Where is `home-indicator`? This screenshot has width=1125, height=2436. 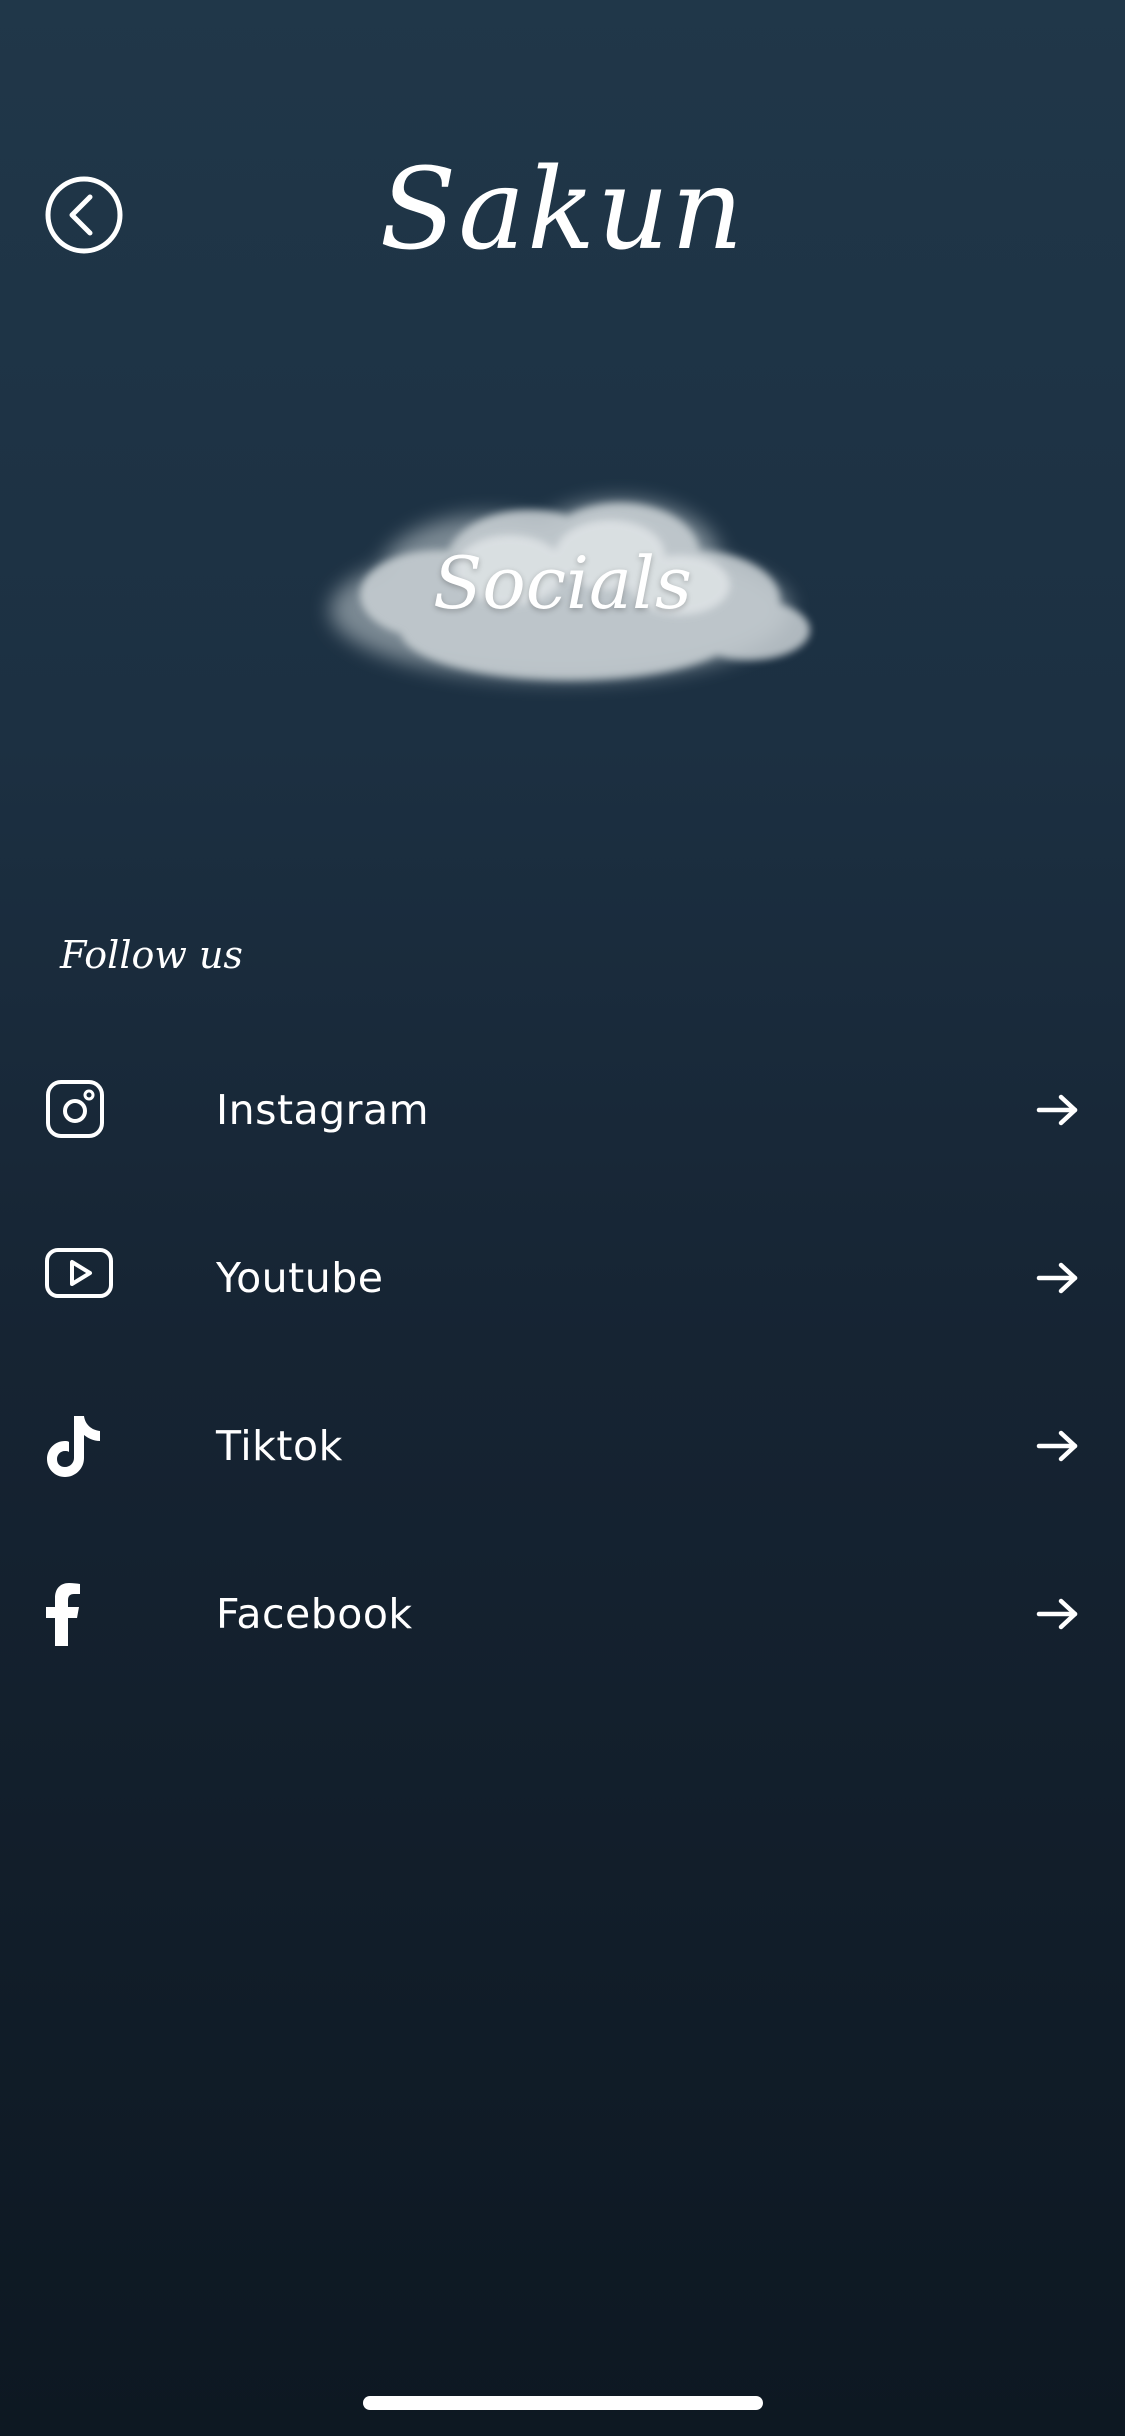 home-indicator is located at coordinates (563, 2403).